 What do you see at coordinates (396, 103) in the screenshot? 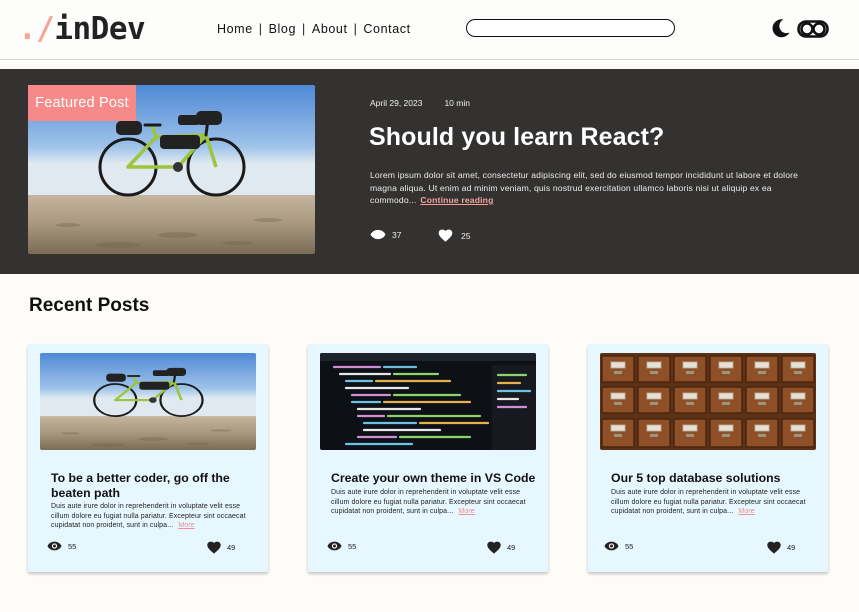
I see `post-date: April 29, 2023` at bounding box center [396, 103].